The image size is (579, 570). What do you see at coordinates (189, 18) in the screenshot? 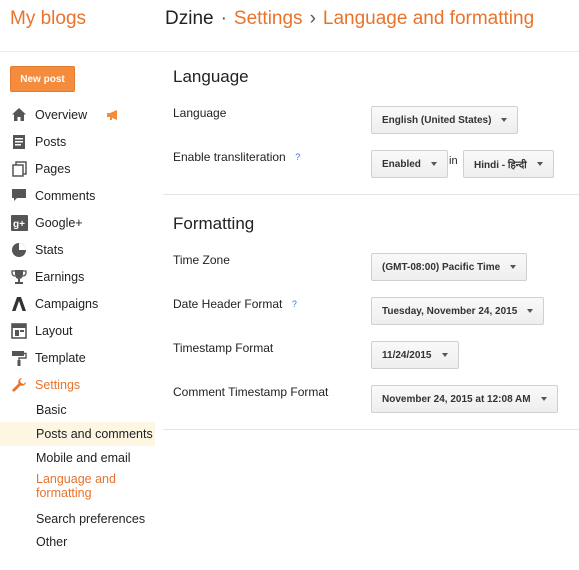
I see `breadcrumb-blog-name: Dzine` at bounding box center [189, 18].